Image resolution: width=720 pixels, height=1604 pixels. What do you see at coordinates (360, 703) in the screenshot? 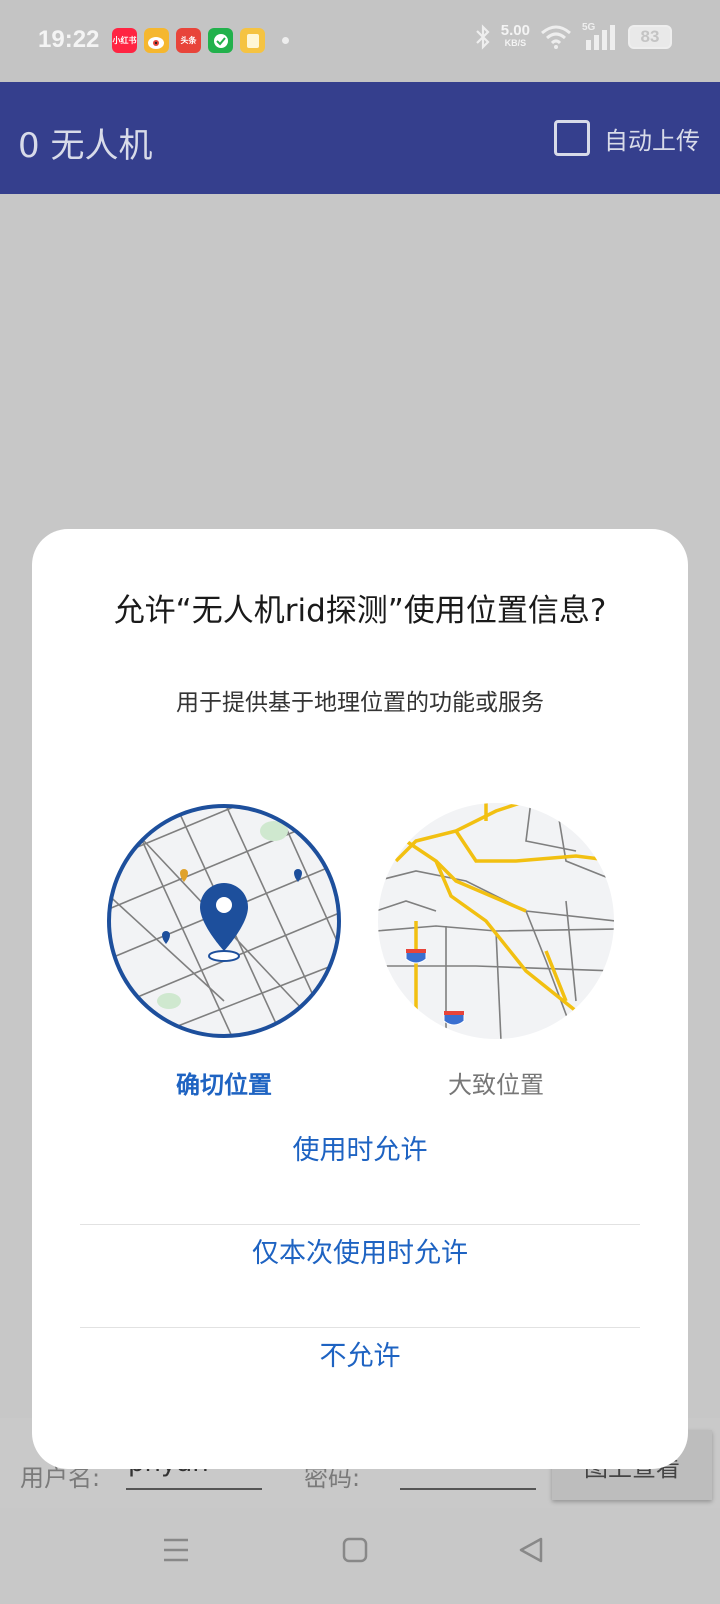
I see `dialog-subtitle: 用于提供基于地理位置的功能或服务` at bounding box center [360, 703].